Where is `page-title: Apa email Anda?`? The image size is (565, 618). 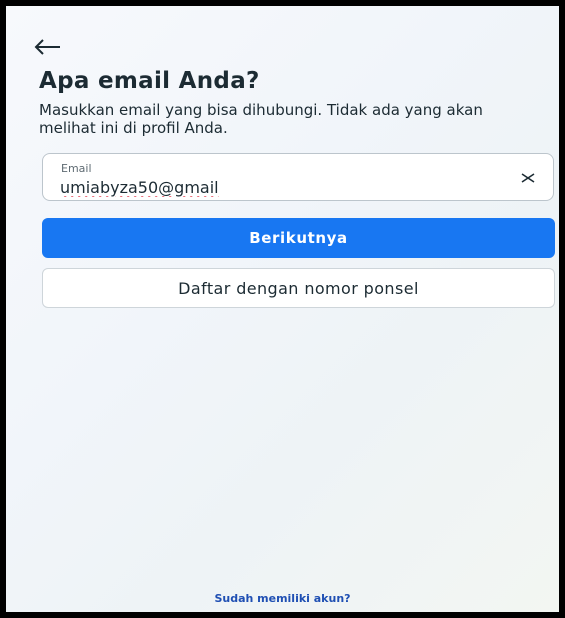
page-title: Apa email Anda? is located at coordinates (149, 81).